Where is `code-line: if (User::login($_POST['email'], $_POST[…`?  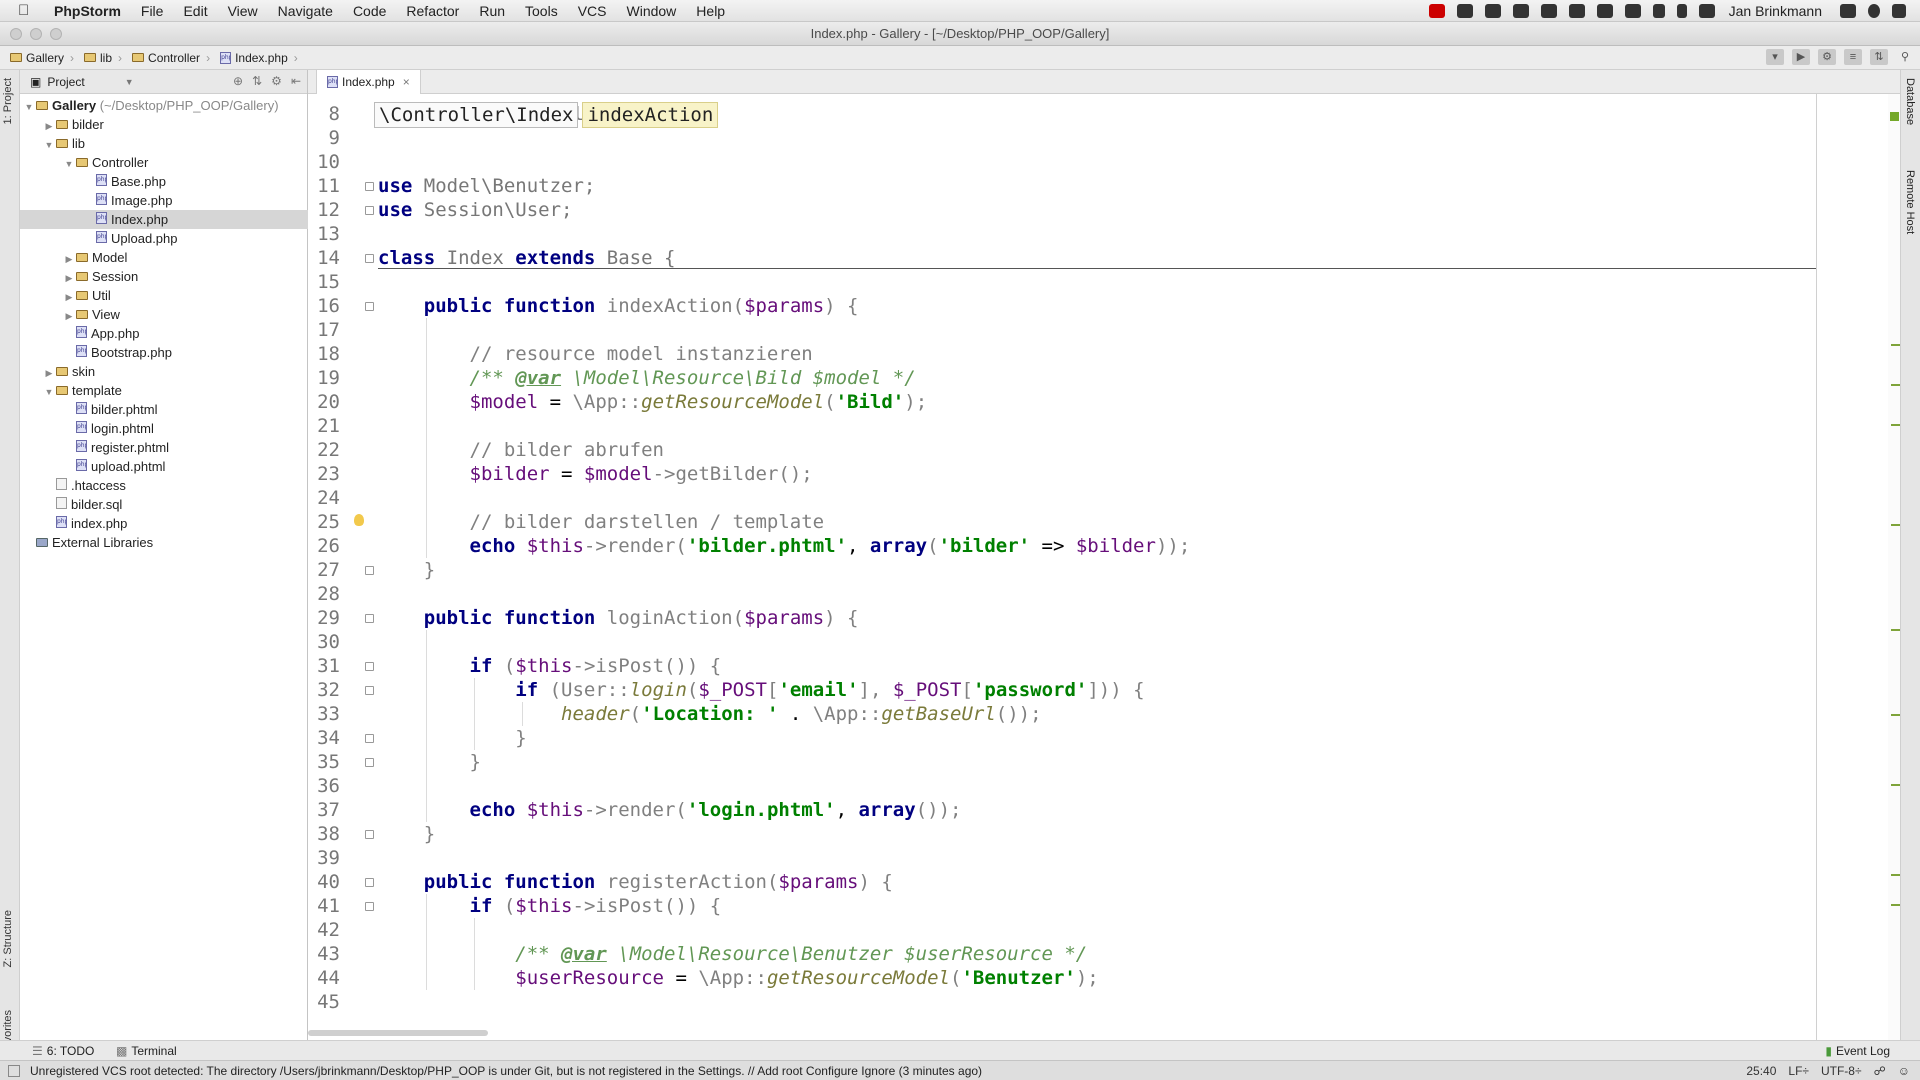
code-line: if (User::login($_POST['email'], $_POST[… is located at coordinates (761, 690).